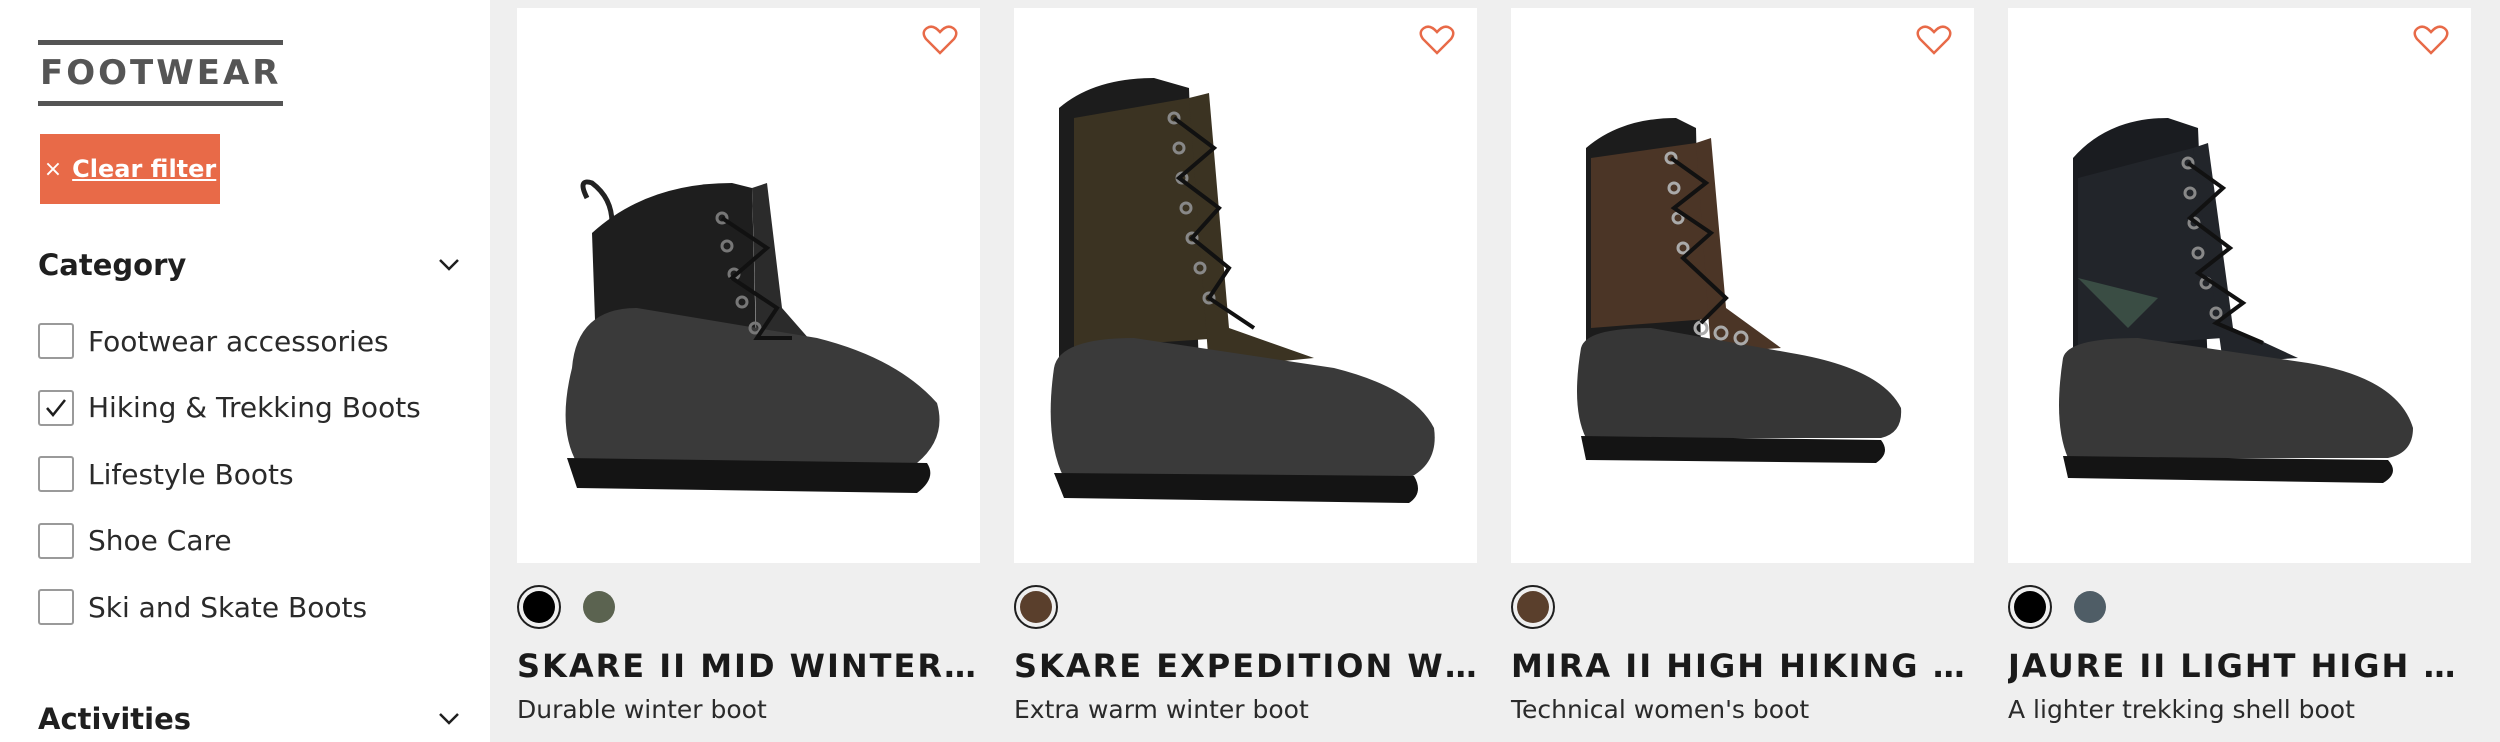 The height and width of the screenshot is (742, 2500). What do you see at coordinates (642, 709) in the screenshot?
I see `product-description: Durable winter boot` at bounding box center [642, 709].